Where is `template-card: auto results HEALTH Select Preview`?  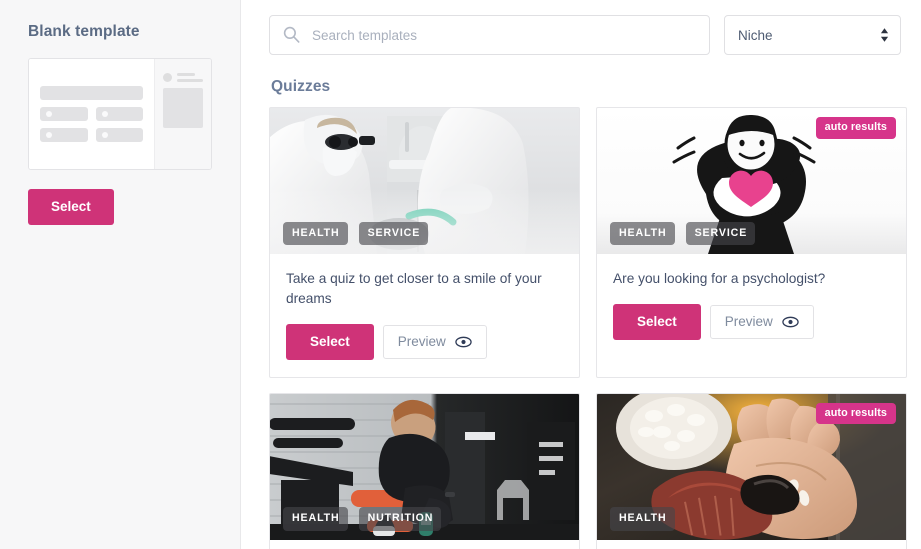 template-card: auto results HEALTH Select Preview is located at coordinates (751, 470).